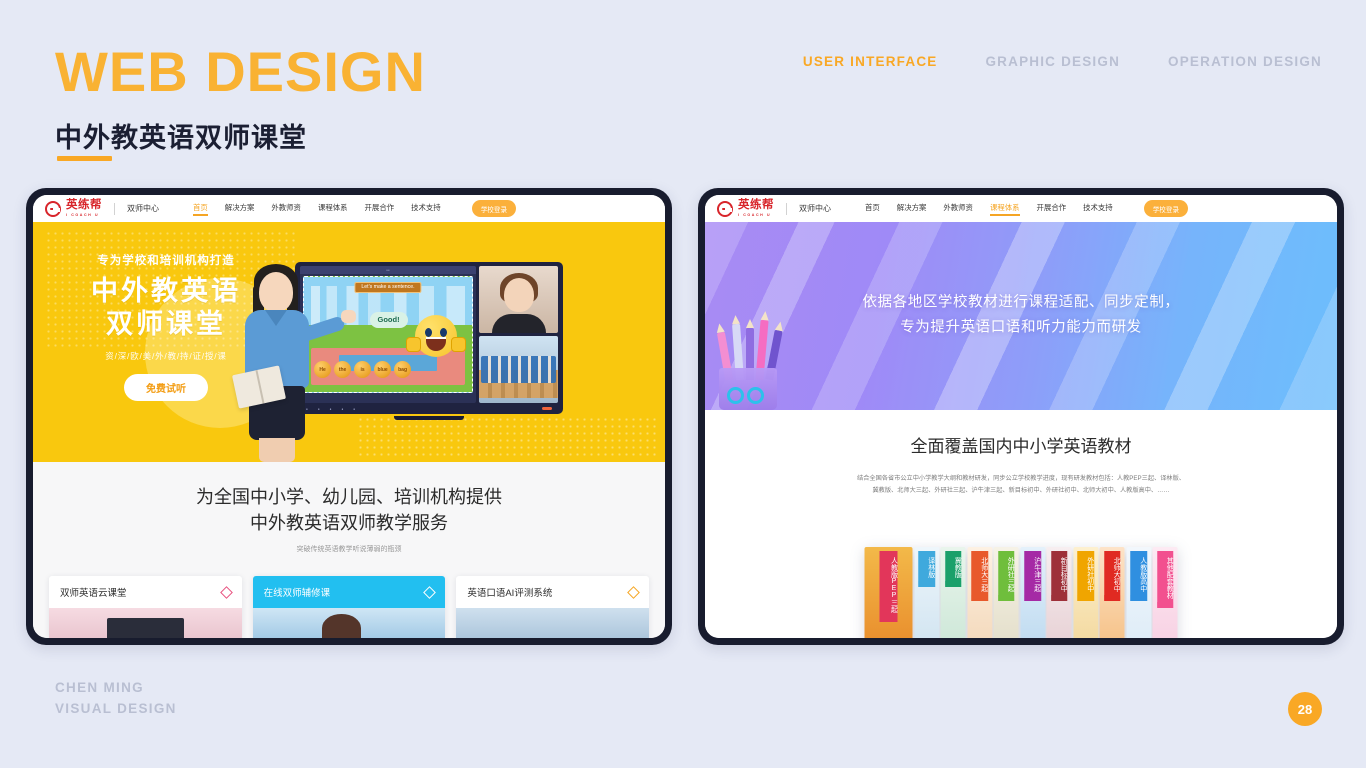 The width and height of the screenshot is (1366, 768). Describe the element at coordinates (435, 335) in the screenshot. I see `smiley-emoji-icon` at that location.